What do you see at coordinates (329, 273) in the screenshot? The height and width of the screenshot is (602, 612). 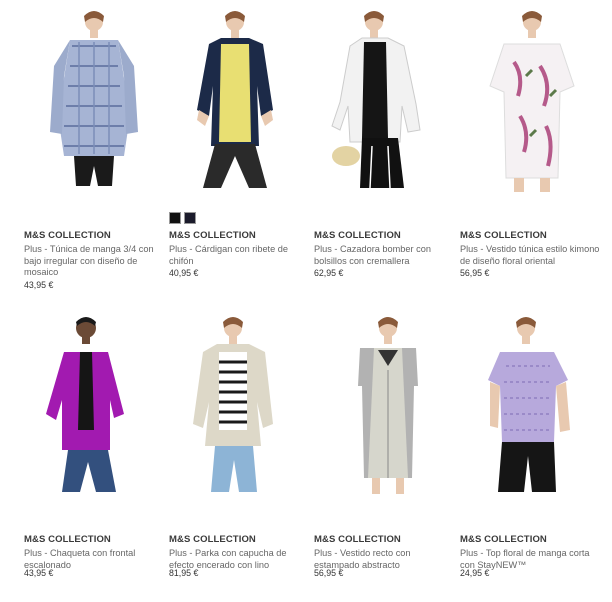 I see `product-price: 62,95 €` at bounding box center [329, 273].